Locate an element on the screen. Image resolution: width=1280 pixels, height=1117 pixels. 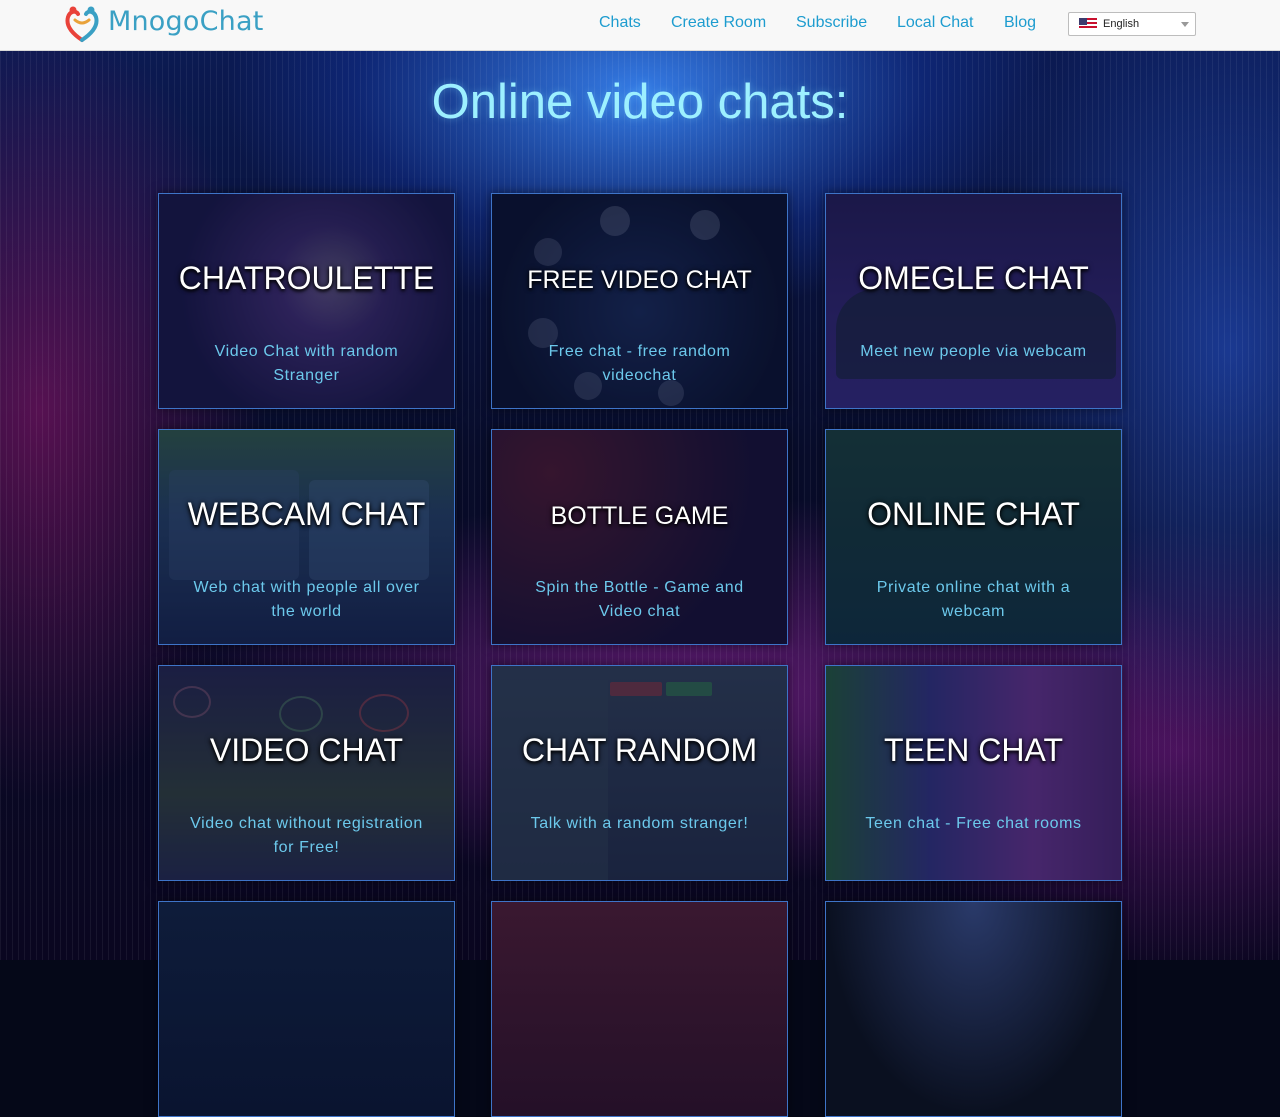
card-description: Meet new people via webcam is located at coordinates (973, 351).